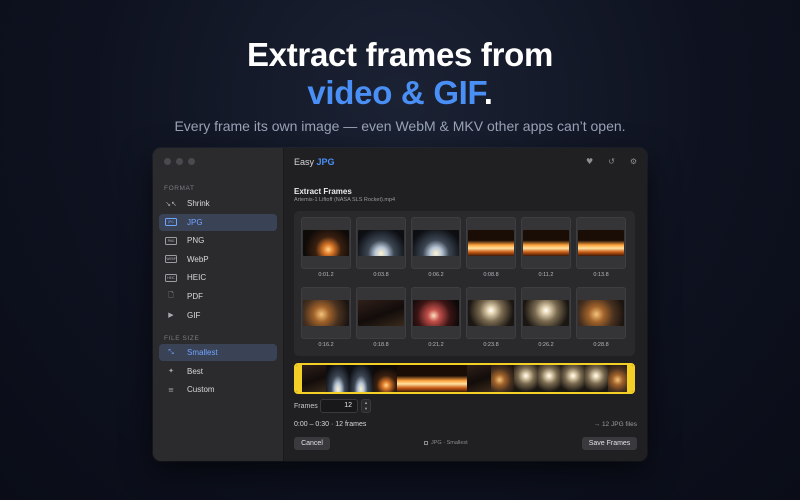 This screenshot has width=800, height=500. Describe the element at coordinates (218, 371) in the screenshot. I see `sidebar-item-best: ✦ Best` at that location.